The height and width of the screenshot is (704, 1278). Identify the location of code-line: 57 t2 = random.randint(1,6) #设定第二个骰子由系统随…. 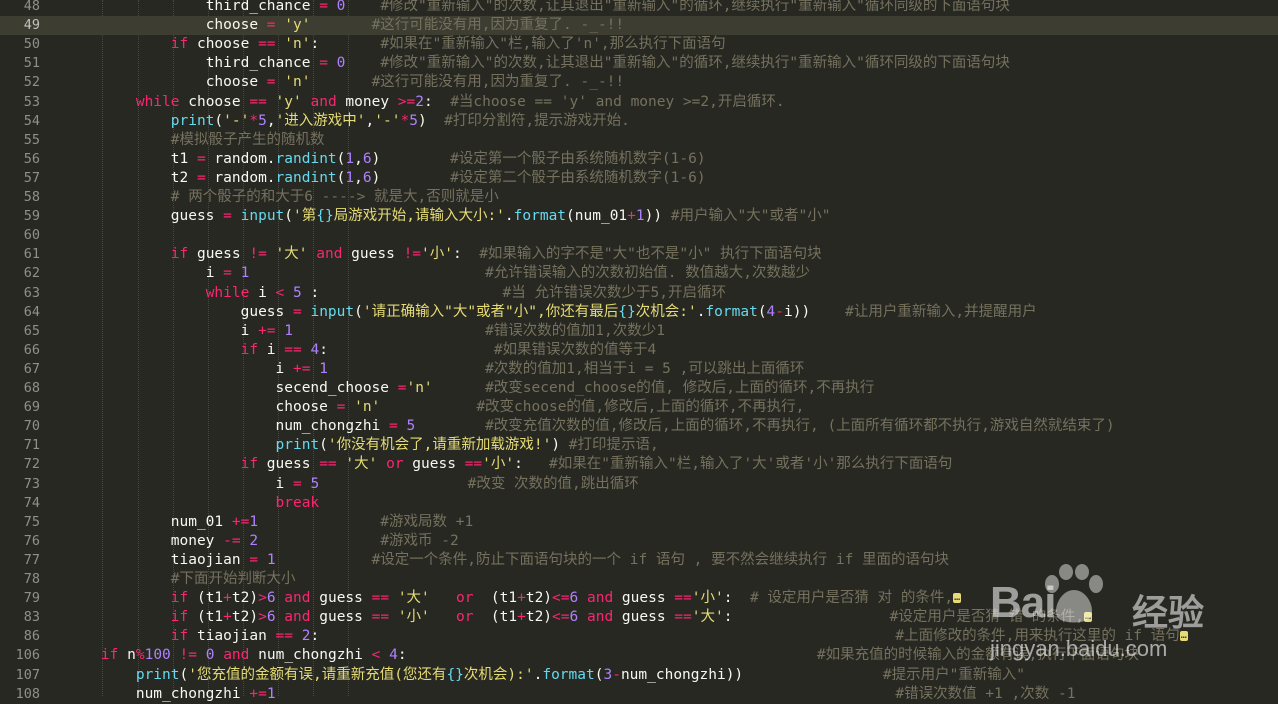
(639, 178).